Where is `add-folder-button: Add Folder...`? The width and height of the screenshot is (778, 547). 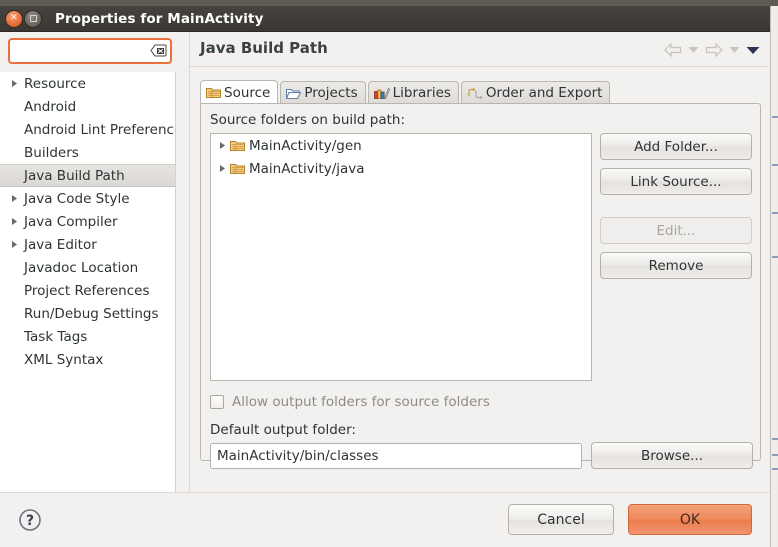
add-folder-button: Add Folder... is located at coordinates (676, 146).